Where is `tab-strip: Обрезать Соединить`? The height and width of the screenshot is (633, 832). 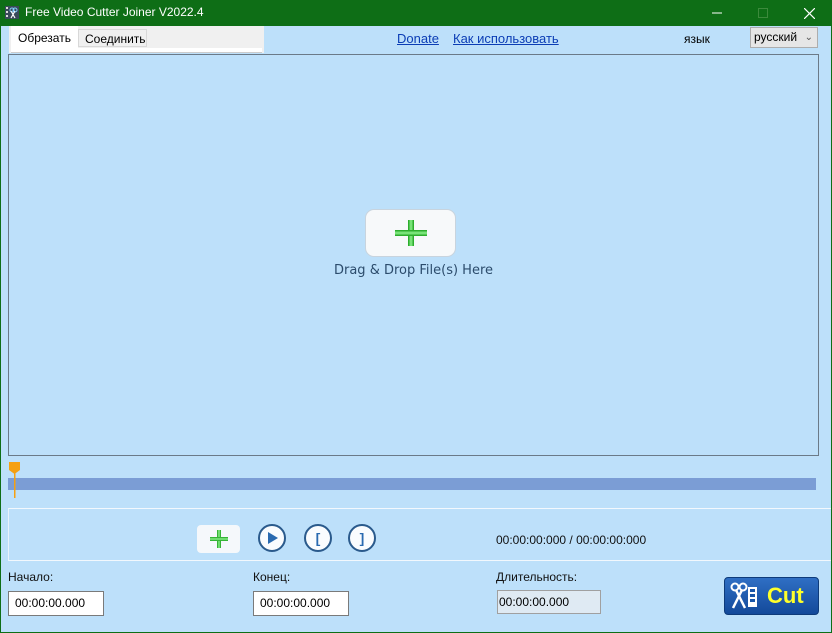
tab-strip: Обрезать Соединить is located at coordinates (136, 39).